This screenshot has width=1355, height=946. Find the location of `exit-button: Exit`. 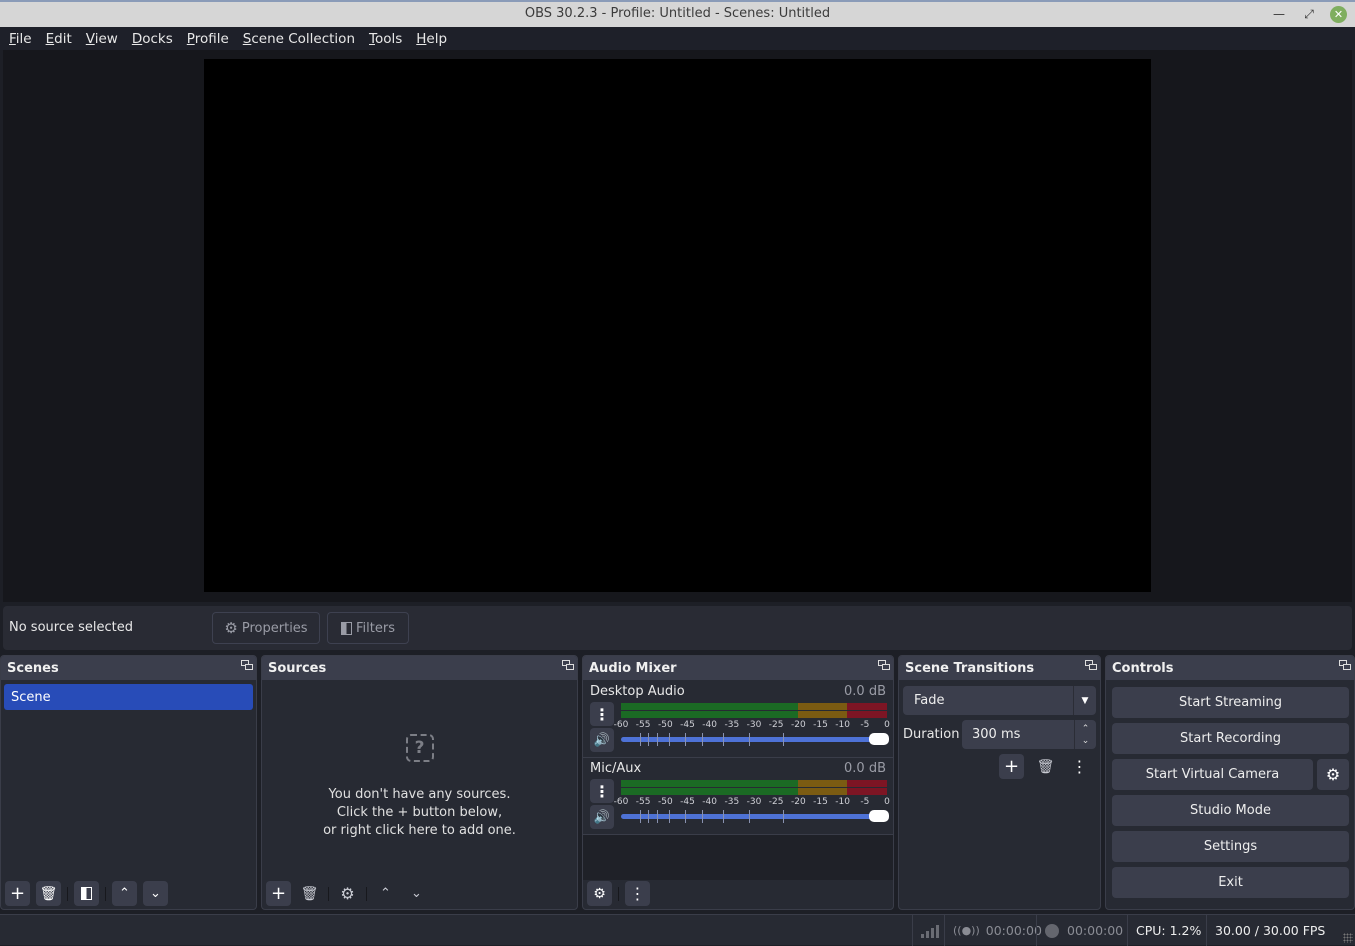

exit-button: Exit is located at coordinates (1230, 882).